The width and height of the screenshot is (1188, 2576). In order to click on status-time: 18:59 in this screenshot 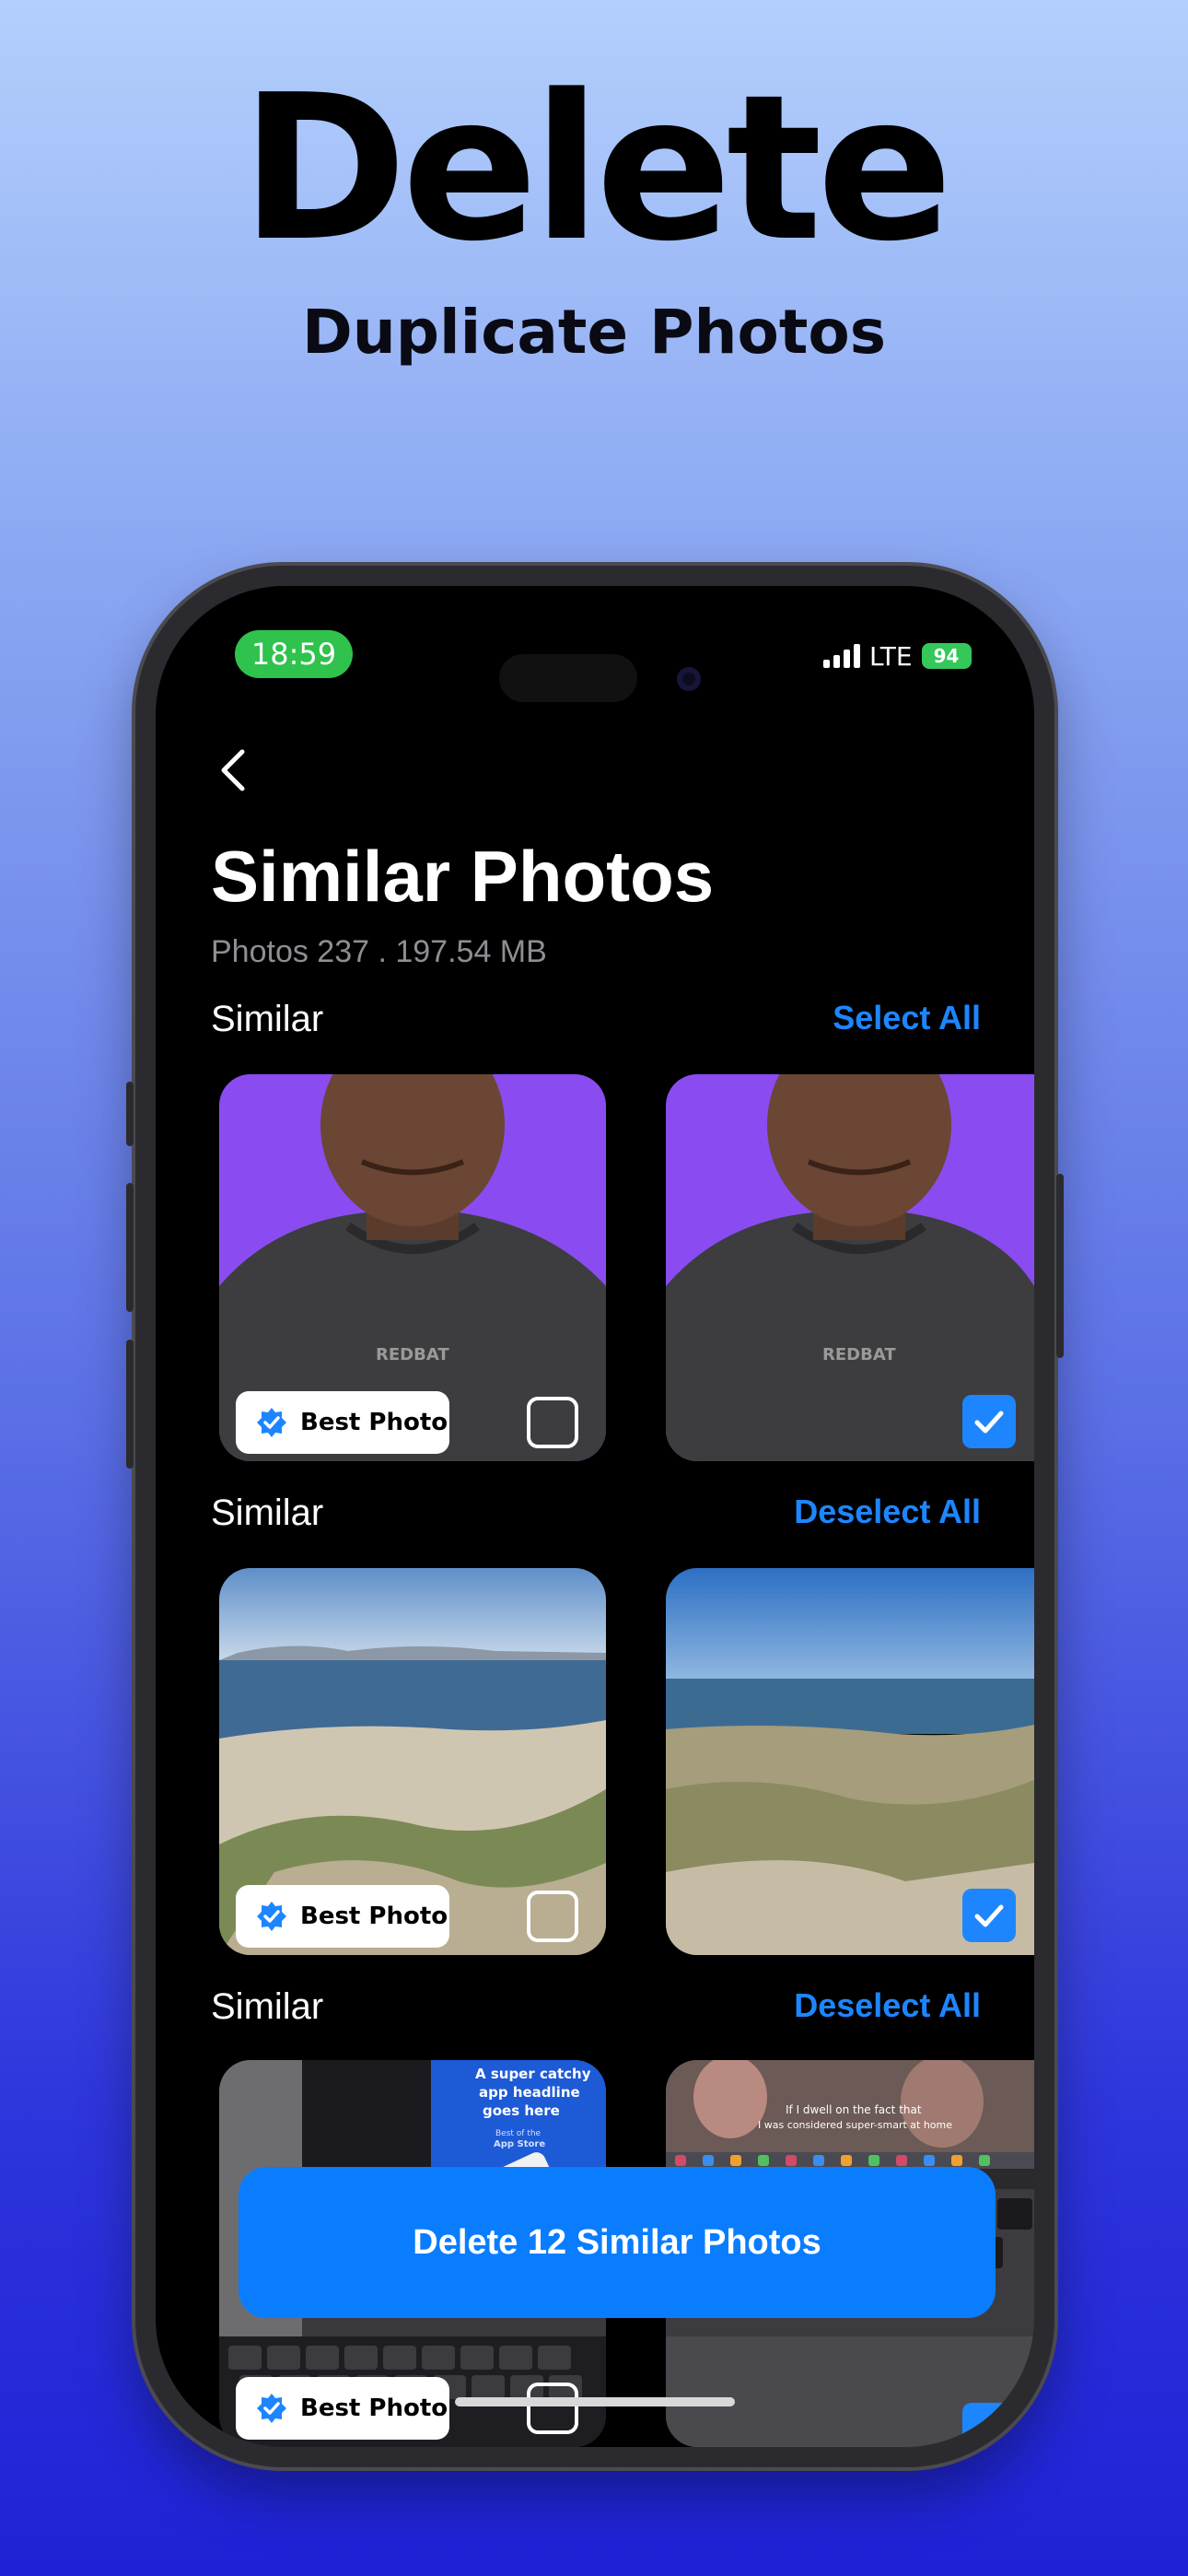, I will do `click(294, 654)`.